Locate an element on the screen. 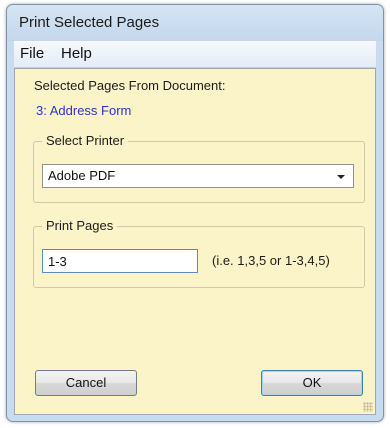 The image size is (390, 428). print-pages-group-label: Print Pages is located at coordinates (80, 225).